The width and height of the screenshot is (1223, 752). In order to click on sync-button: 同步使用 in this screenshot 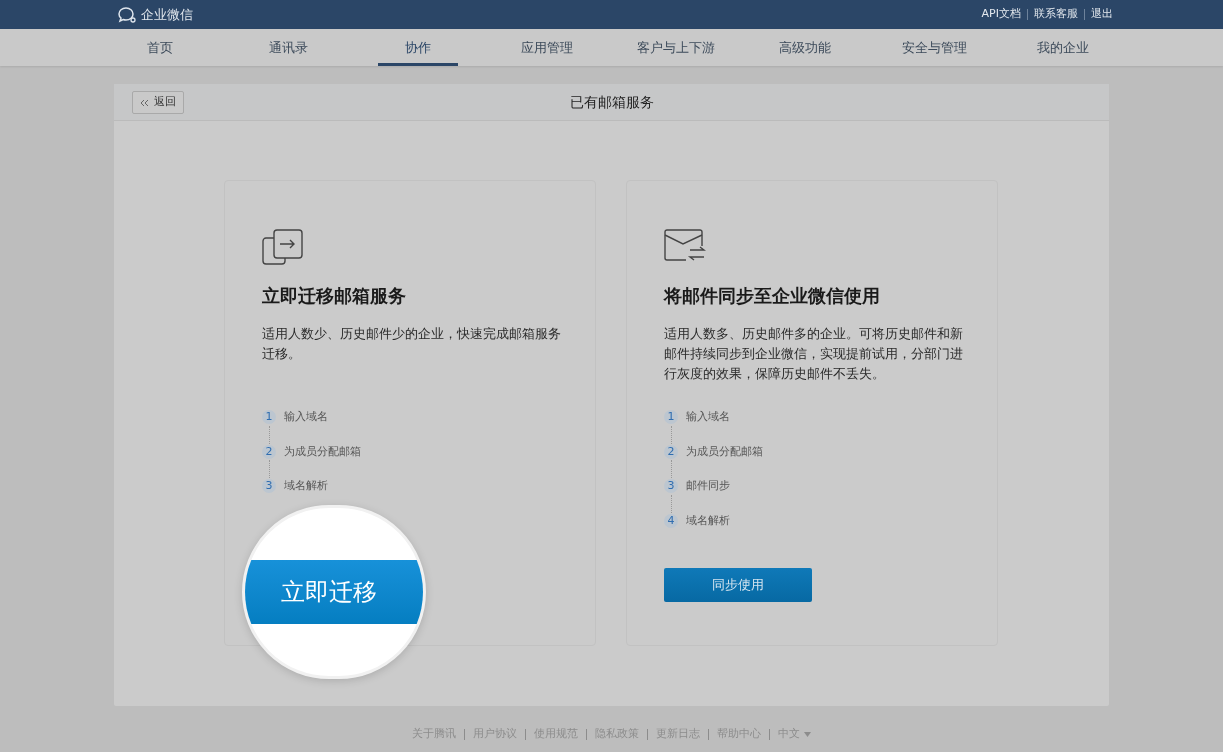, I will do `click(738, 585)`.